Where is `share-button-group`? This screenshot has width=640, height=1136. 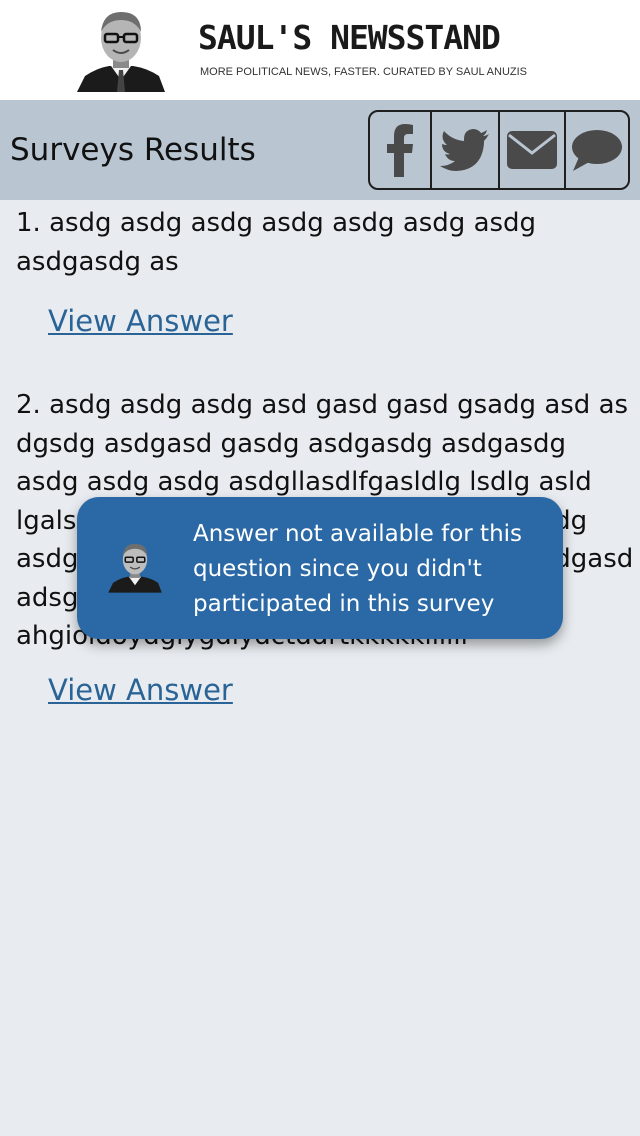 share-button-group is located at coordinates (499, 150).